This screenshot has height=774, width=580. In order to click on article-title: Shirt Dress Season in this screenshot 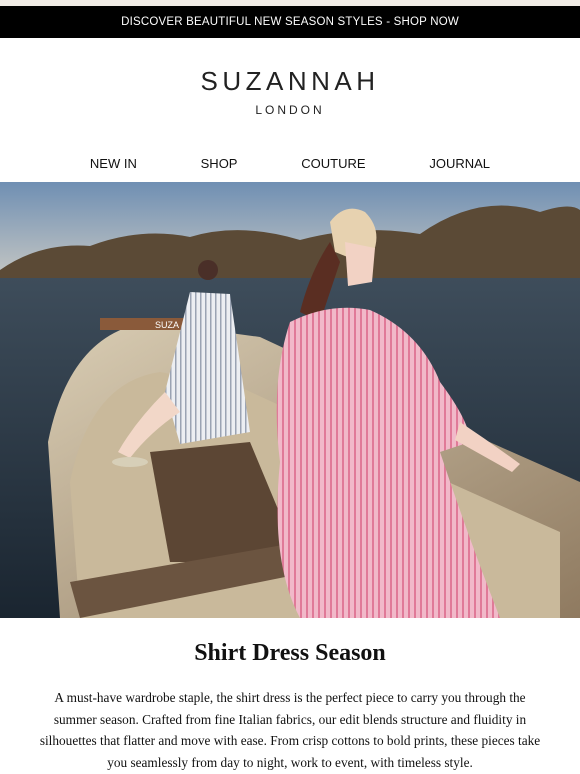, I will do `click(290, 653)`.